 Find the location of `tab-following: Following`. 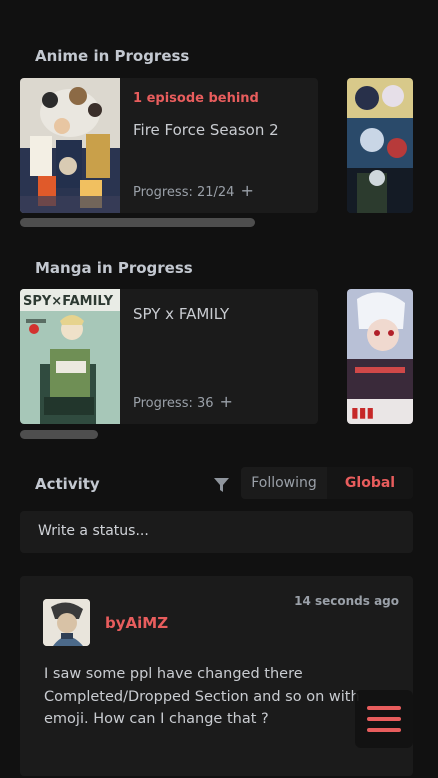

tab-following: Following is located at coordinates (284, 483).